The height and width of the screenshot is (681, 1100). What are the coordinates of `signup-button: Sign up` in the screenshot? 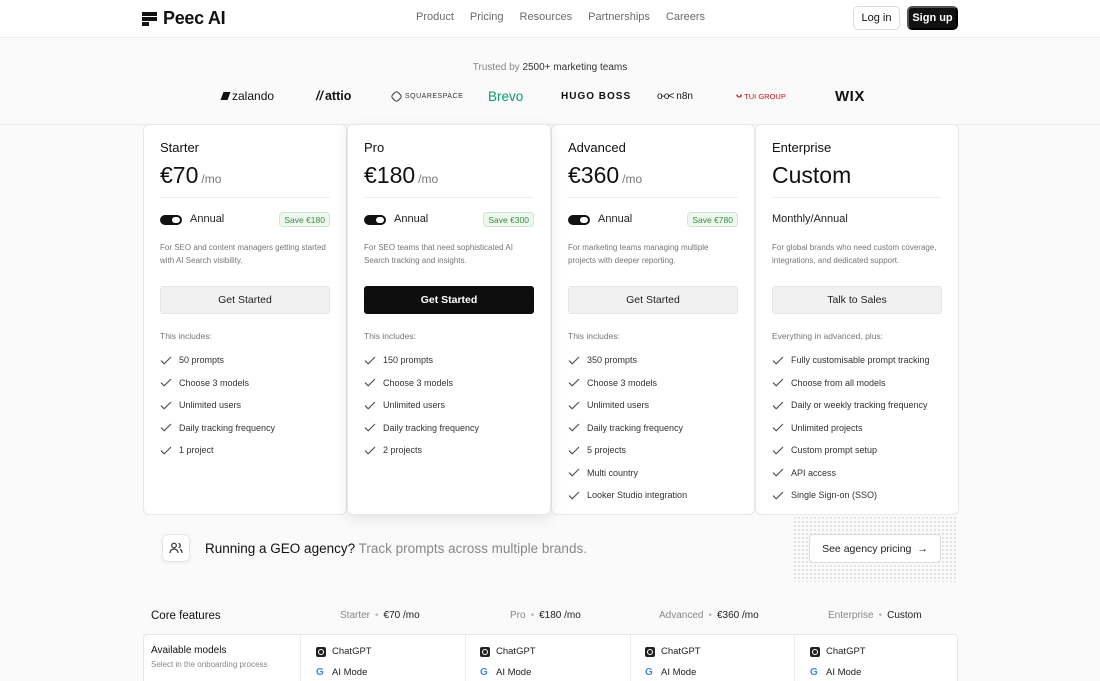 It's located at (932, 18).